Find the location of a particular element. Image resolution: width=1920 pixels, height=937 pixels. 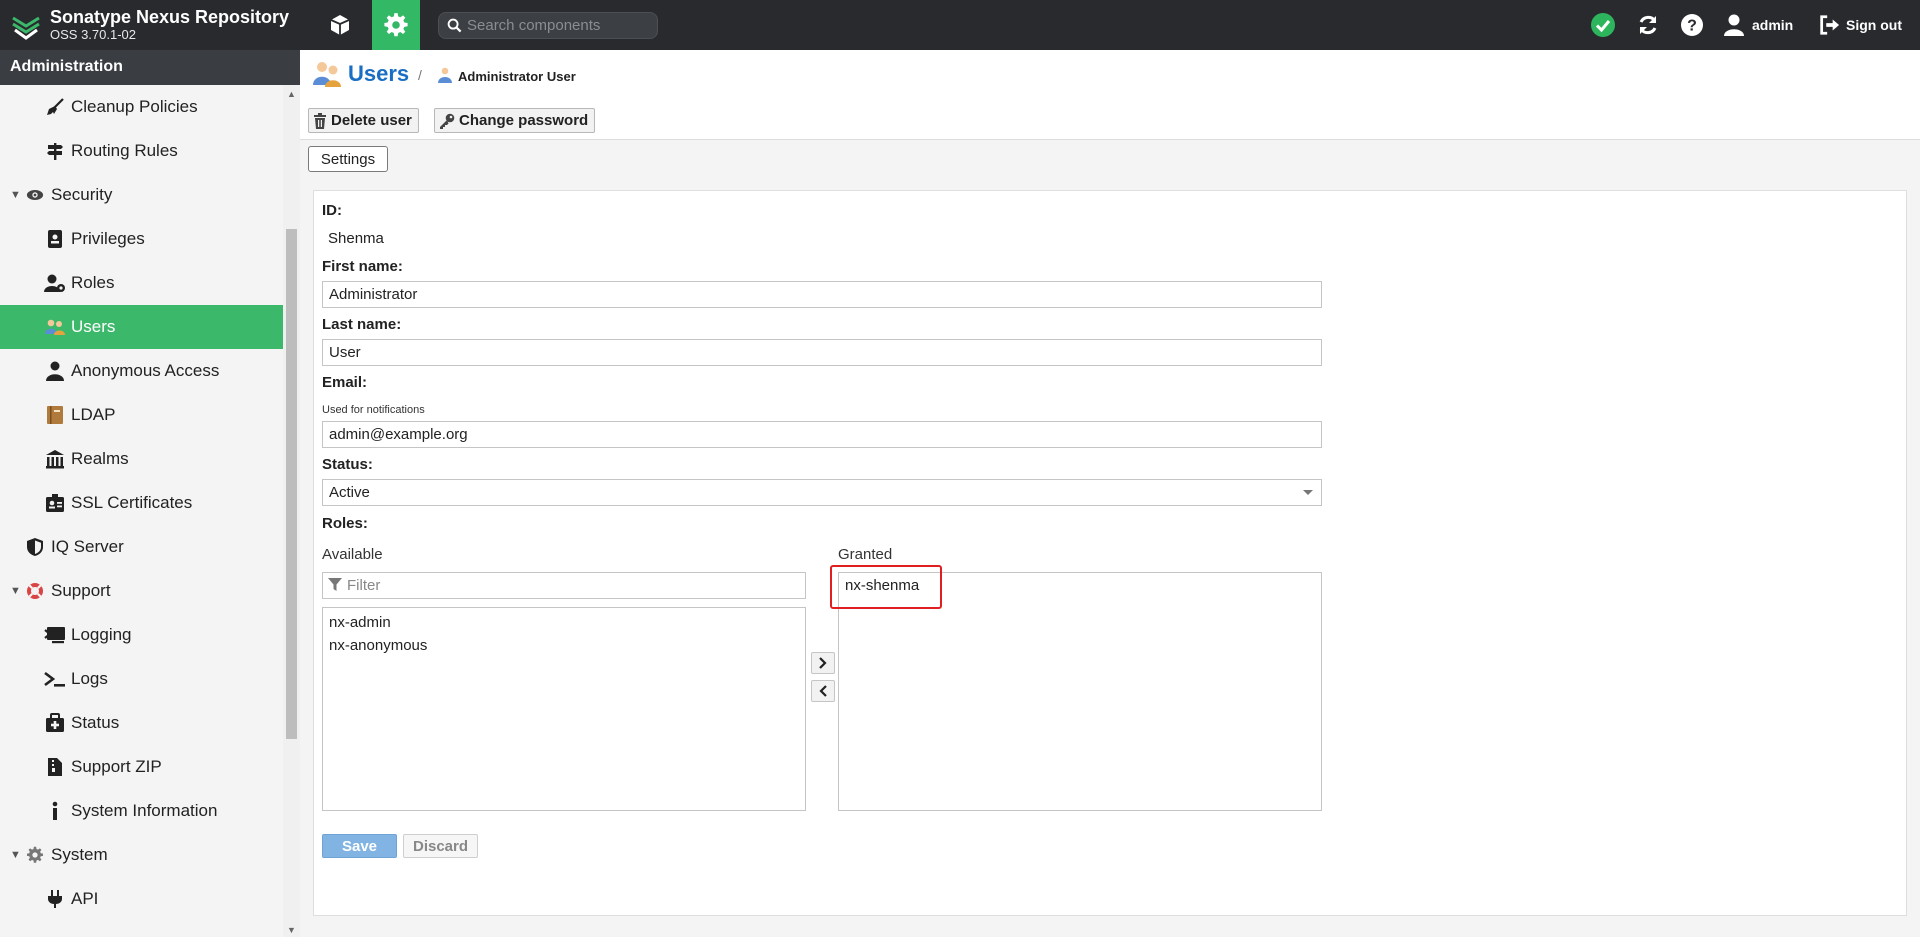

change-password-button: Change password is located at coordinates (515, 120).